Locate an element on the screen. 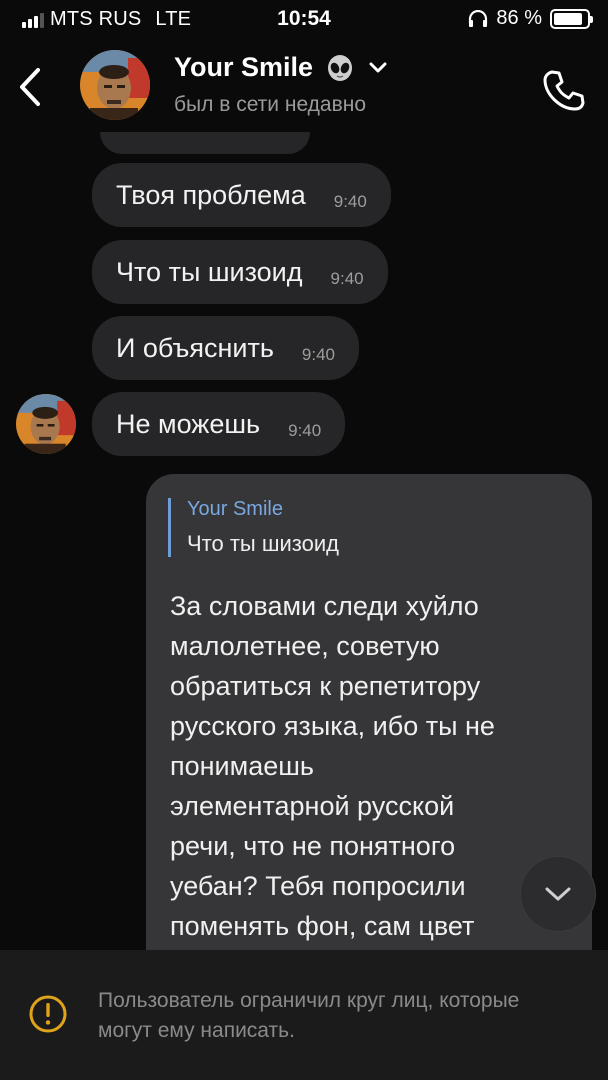 The image size is (608, 1080). last-seen-status: был в сети недавно is located at coordinates (270, 104).